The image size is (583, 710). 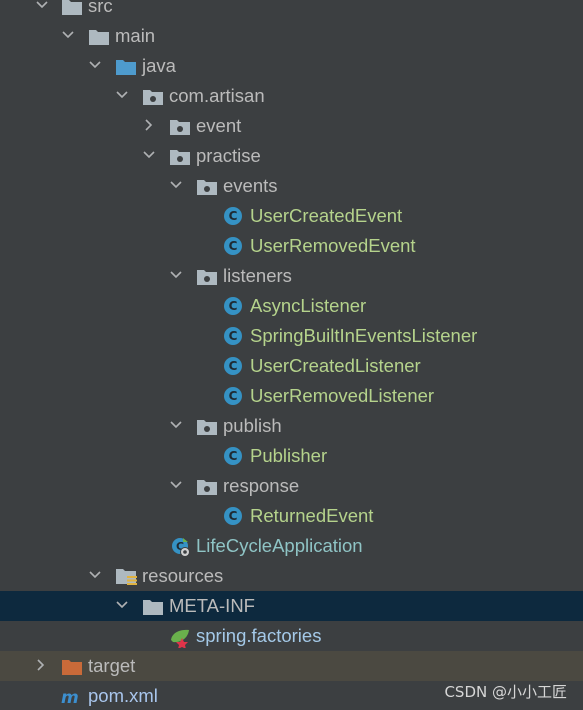 I want to click on tree-node-label: UserCreatedEvent, so click(x=326, y=215).